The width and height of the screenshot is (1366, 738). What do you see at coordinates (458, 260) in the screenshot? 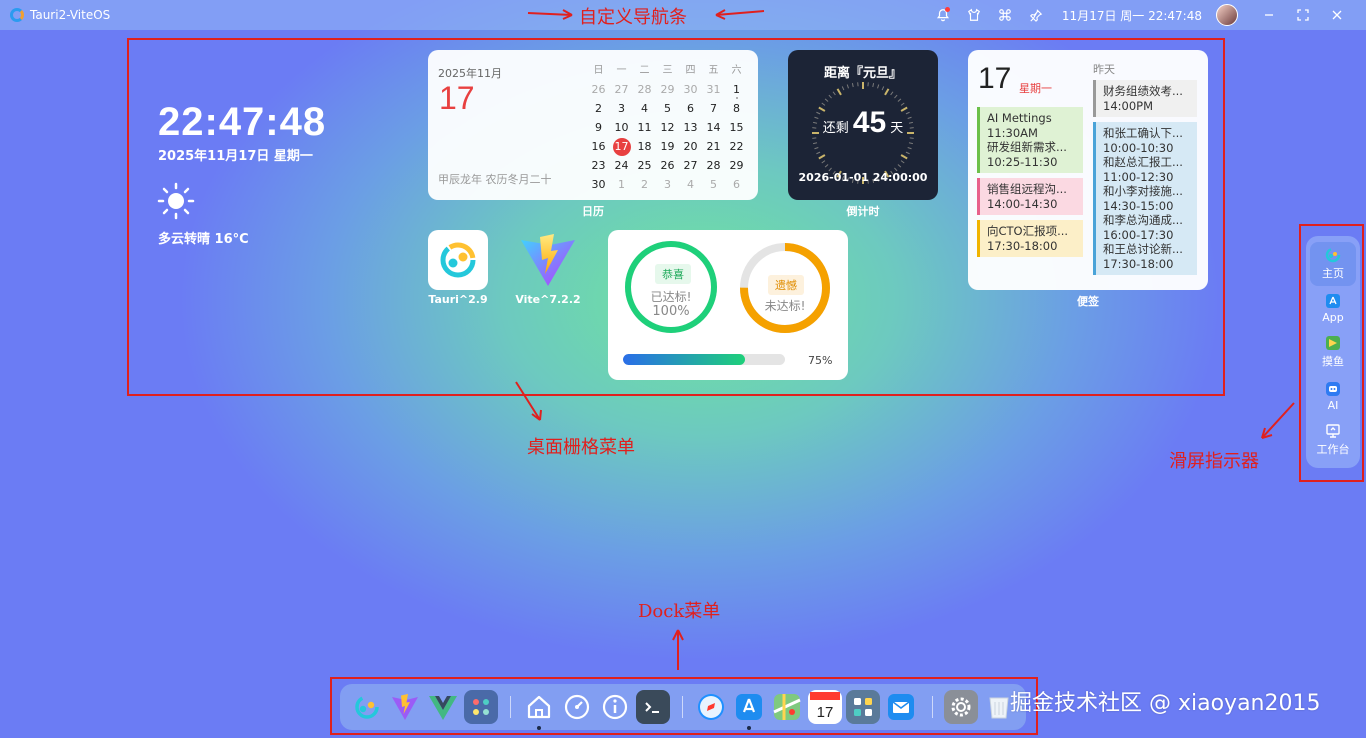
I see `tauri-app` at bounding box center [458, 260].